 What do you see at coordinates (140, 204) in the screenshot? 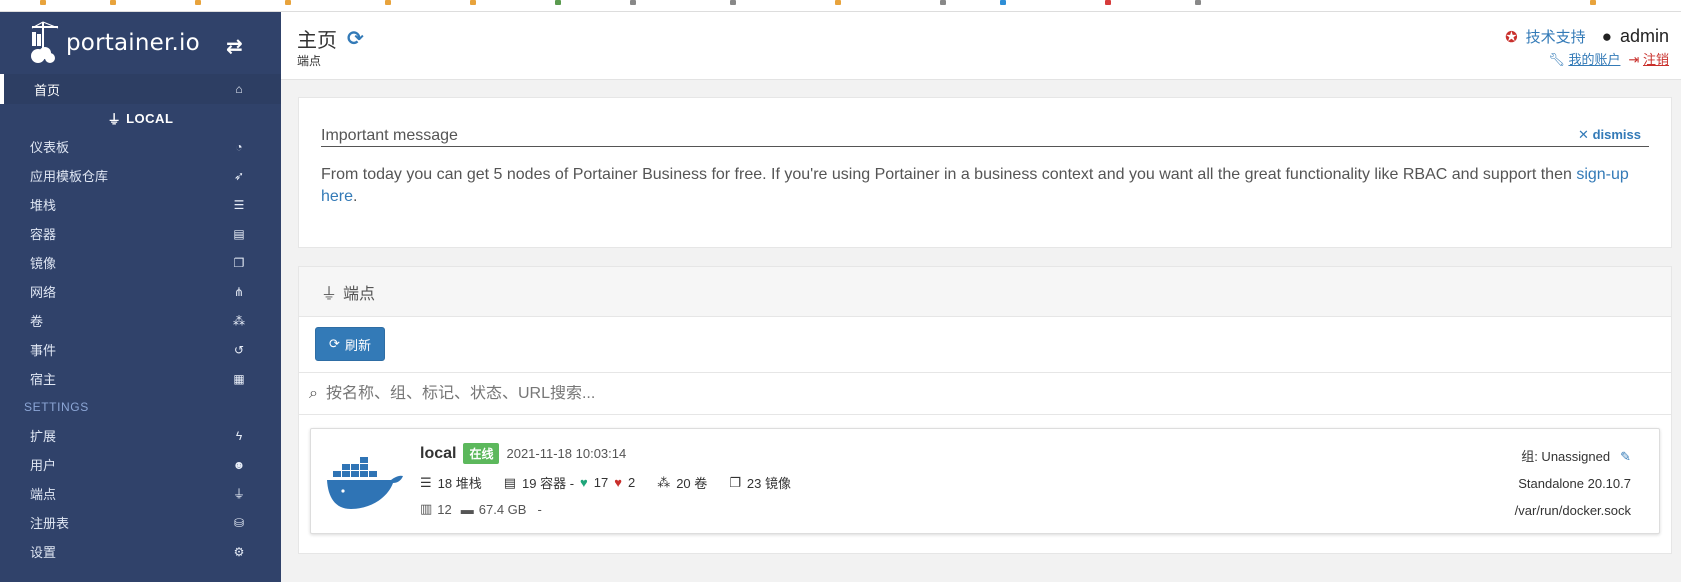
I see `sidebar-item-stacks: 堆栈 ☰` at bounding box center [140, 204].